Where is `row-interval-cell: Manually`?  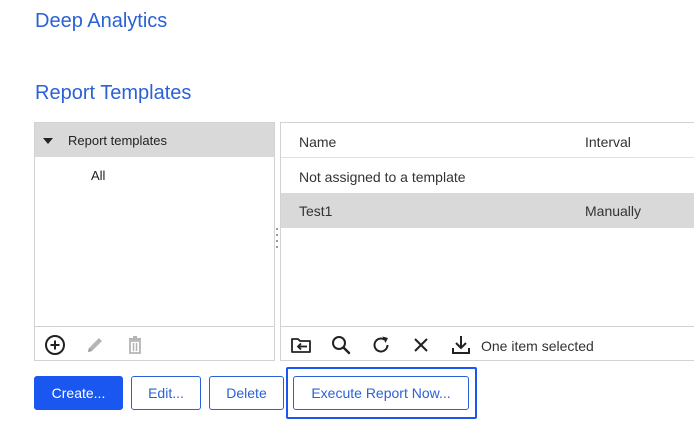
row-interval-cell: Manually is located at coordinates (613, 211).